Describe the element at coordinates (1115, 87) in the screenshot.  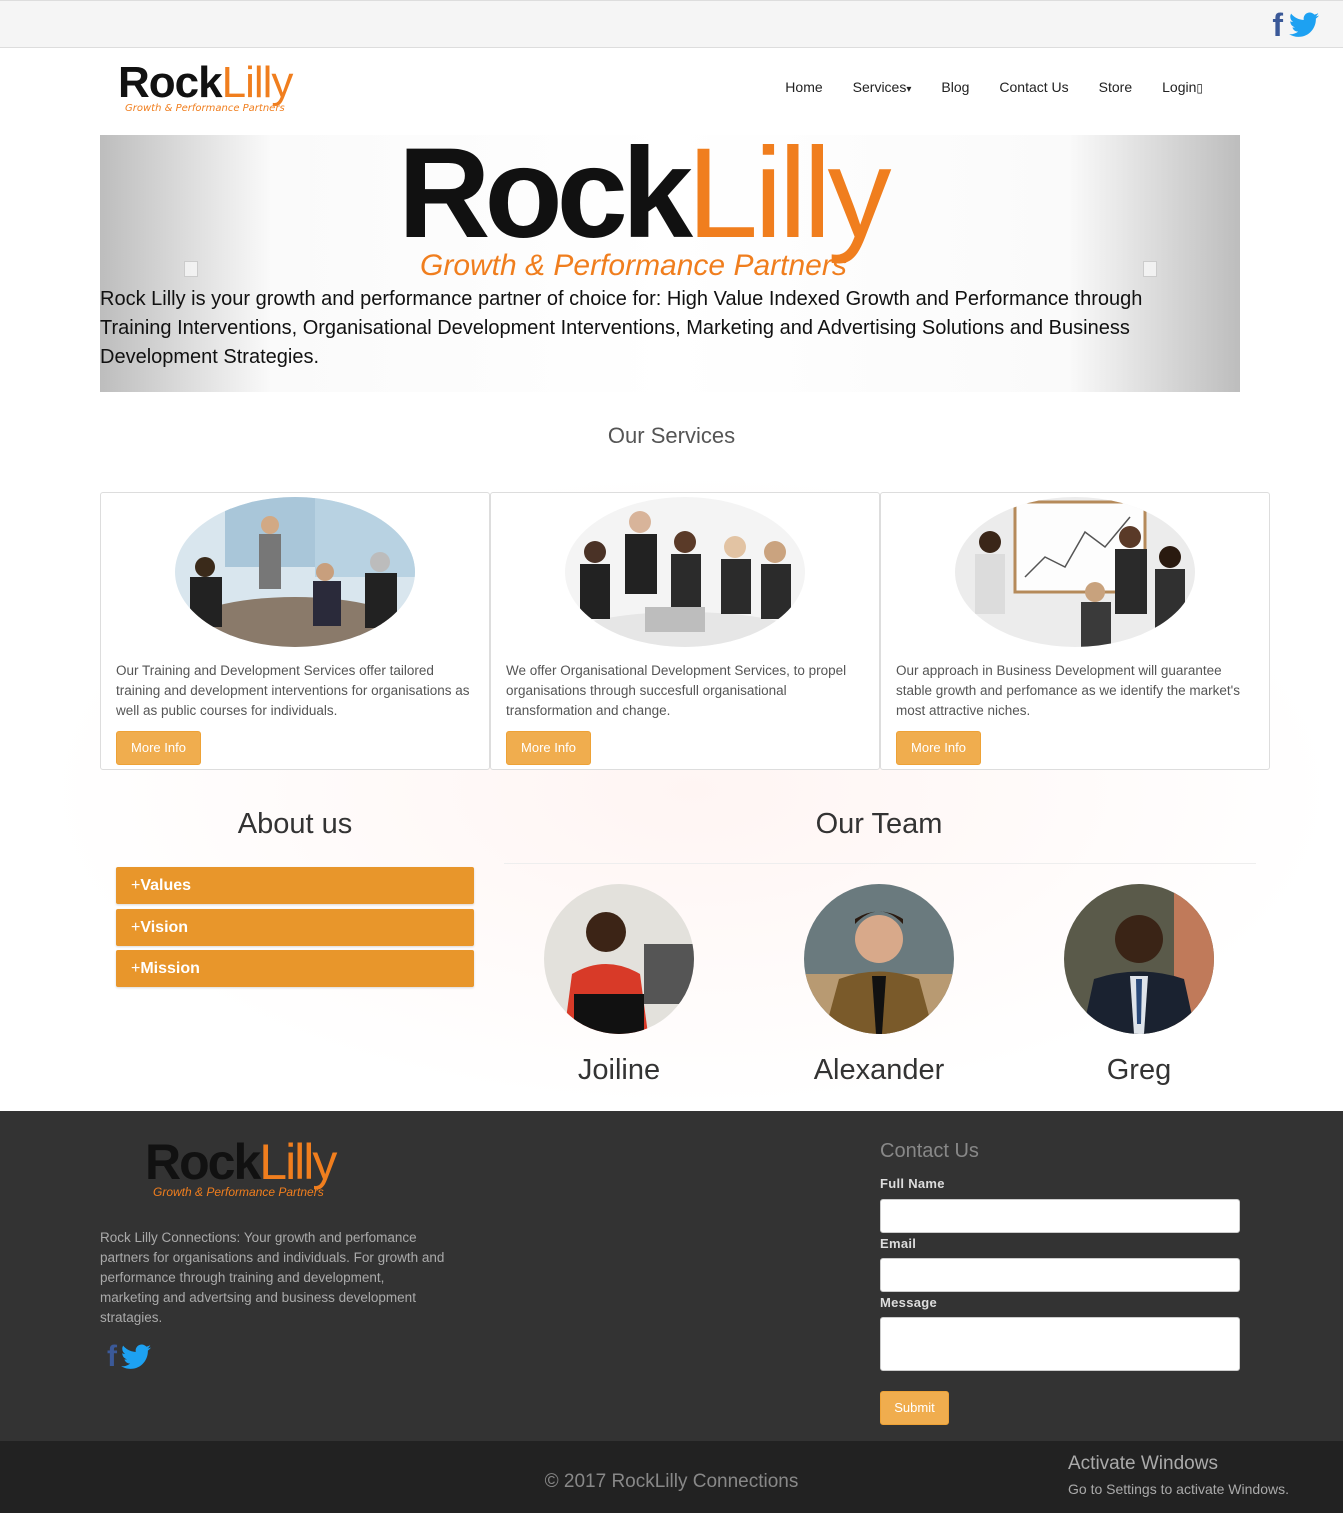
I see `nav-store: Store` at that location.